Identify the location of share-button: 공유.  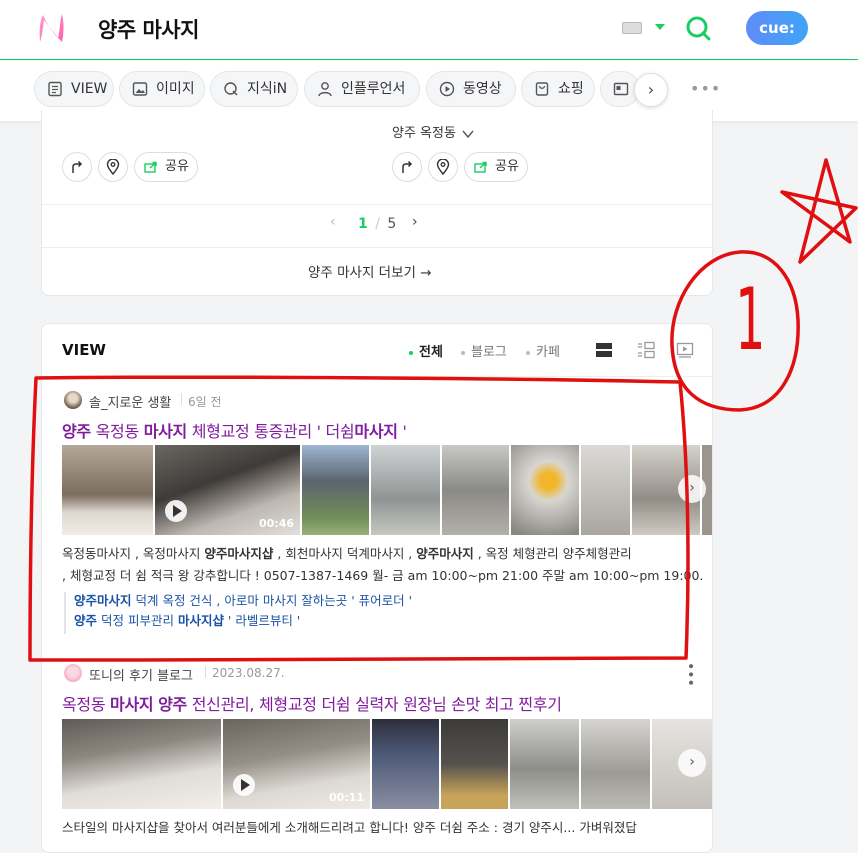
(166, 167).